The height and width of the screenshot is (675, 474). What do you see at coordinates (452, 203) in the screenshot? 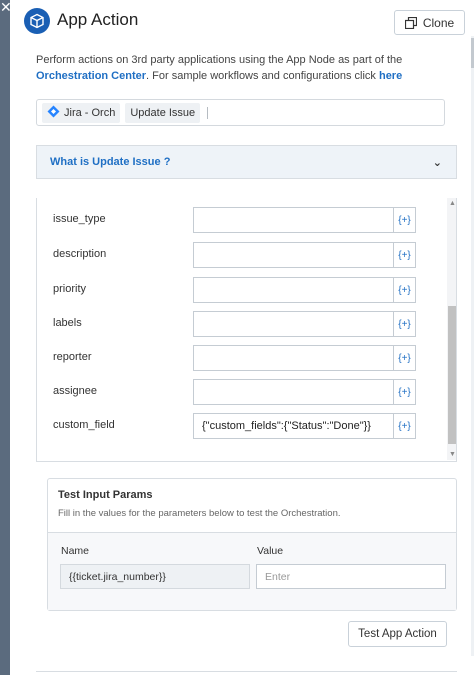
I see `scroll-up-arrow-icon: ▲` at bounding box center [452, 203].